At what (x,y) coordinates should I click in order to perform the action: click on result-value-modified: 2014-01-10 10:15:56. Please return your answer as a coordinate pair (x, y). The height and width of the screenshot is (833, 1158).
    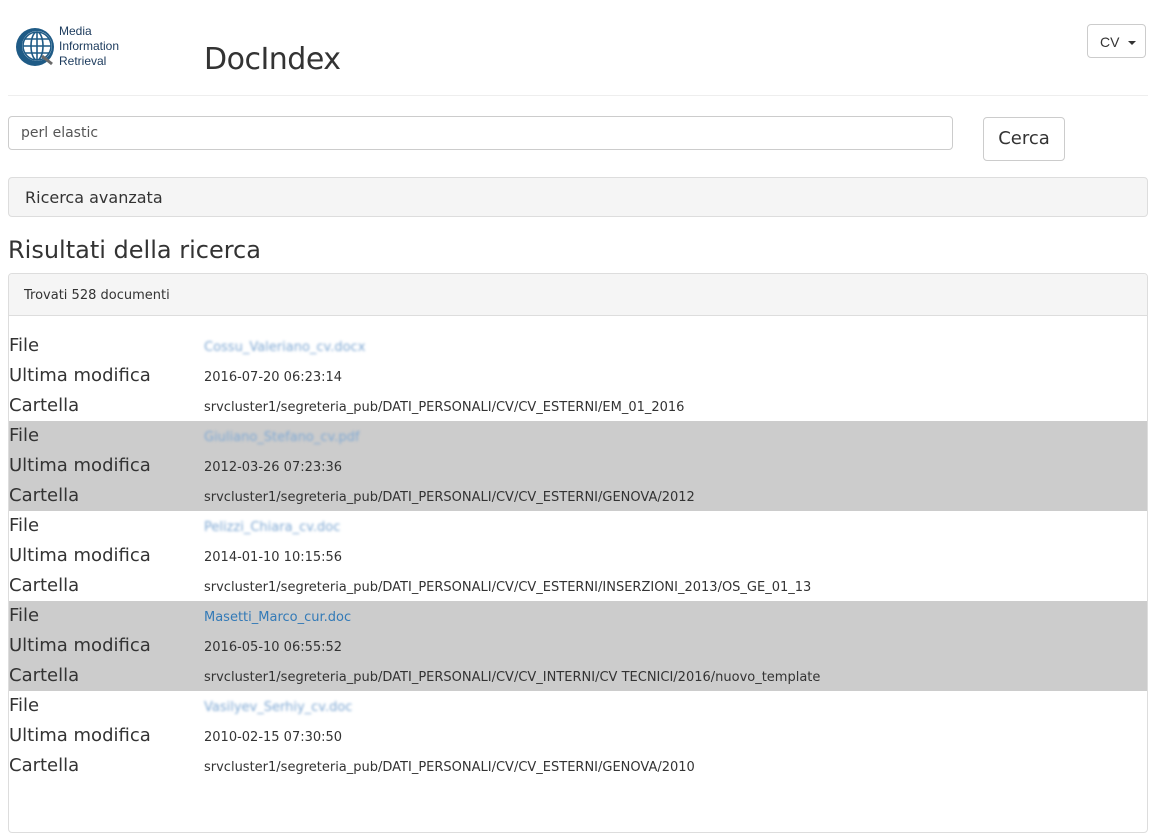
    Looking at the image, I should click on (273, 557).